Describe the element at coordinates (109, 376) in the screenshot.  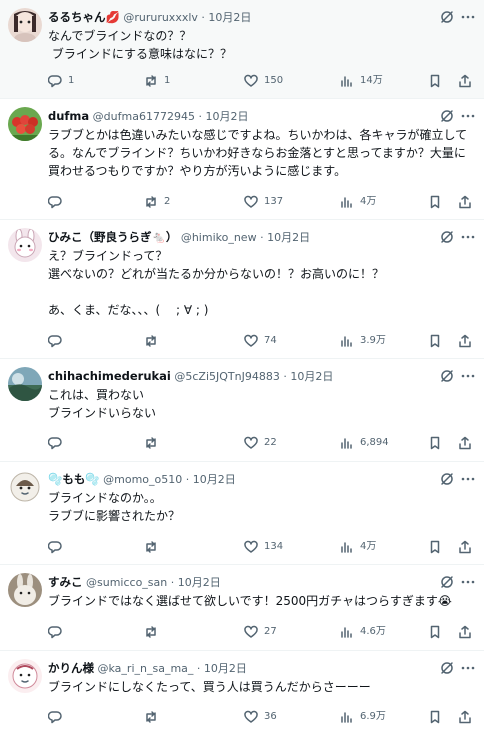
I see `display-name: chihachimederukai` at that location.